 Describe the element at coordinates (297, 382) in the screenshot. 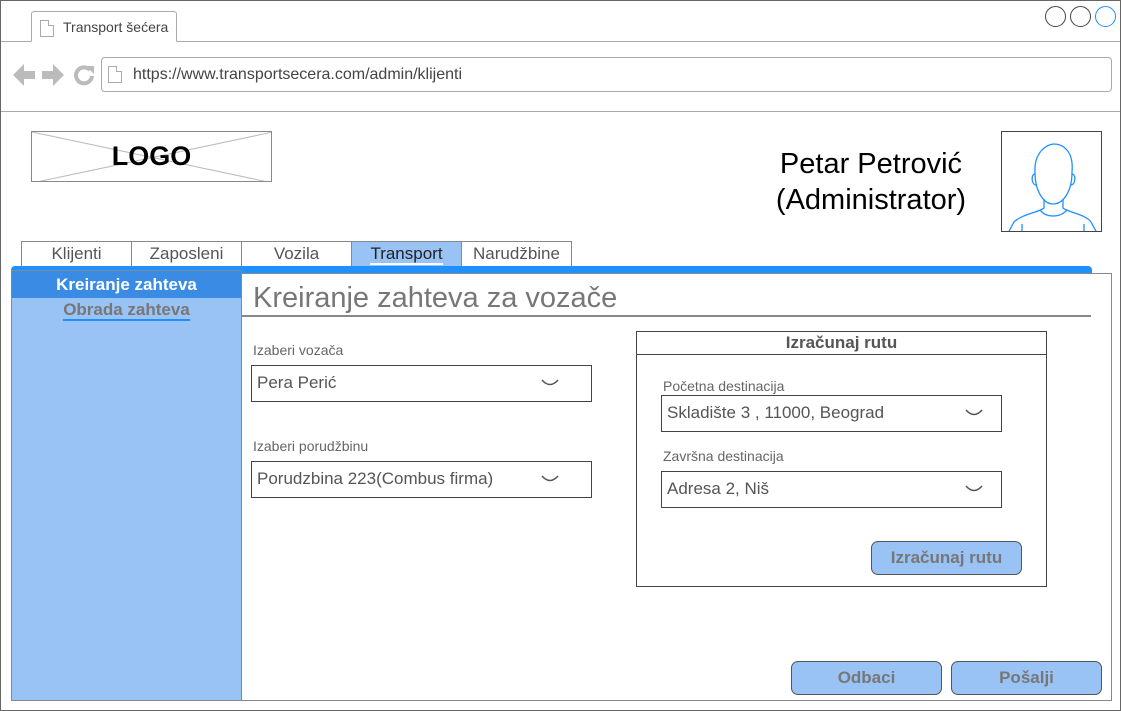

I see `driver-select-value: Pera Perić` at that location.